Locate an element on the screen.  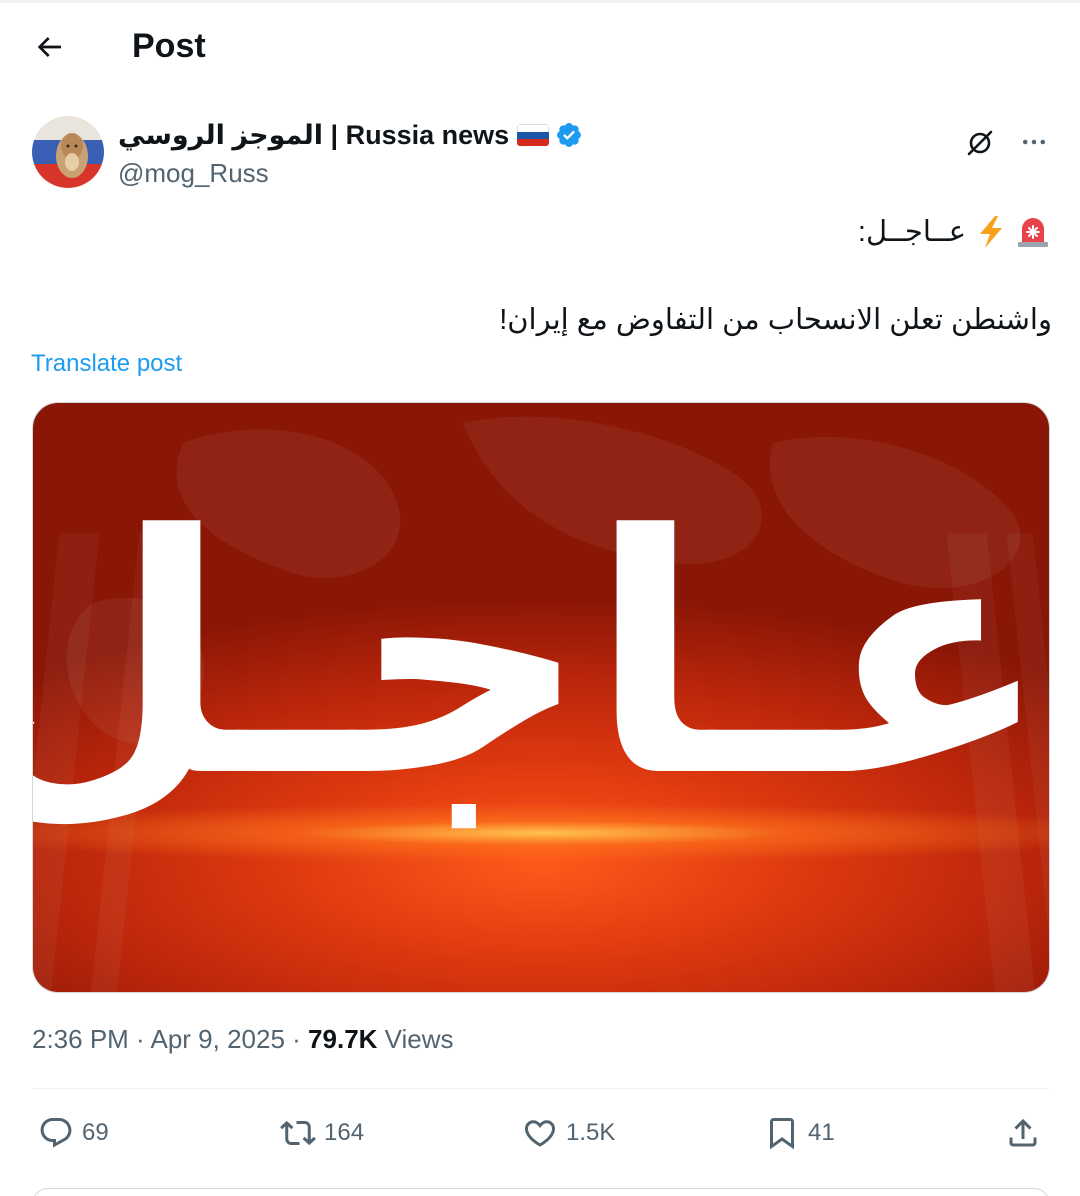
repost-count: 164 is located at coordinates (344, 1132).